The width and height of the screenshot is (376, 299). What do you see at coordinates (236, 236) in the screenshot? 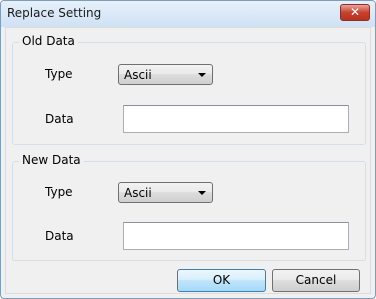
I see `new-data-input` at bounding box center [236, 236].